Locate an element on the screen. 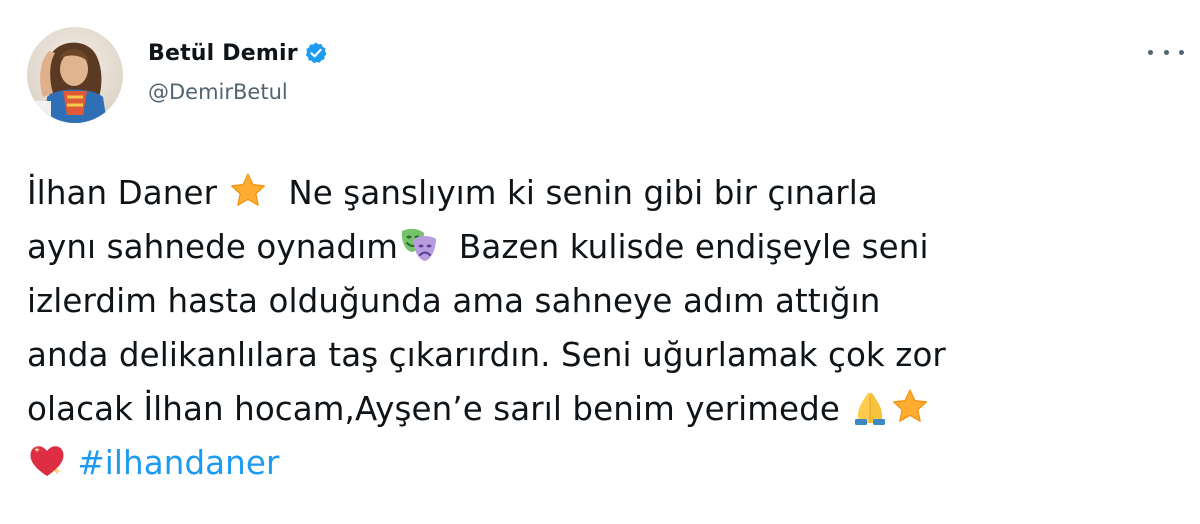  verified-badge-icon is located at coordinates (316, 53).